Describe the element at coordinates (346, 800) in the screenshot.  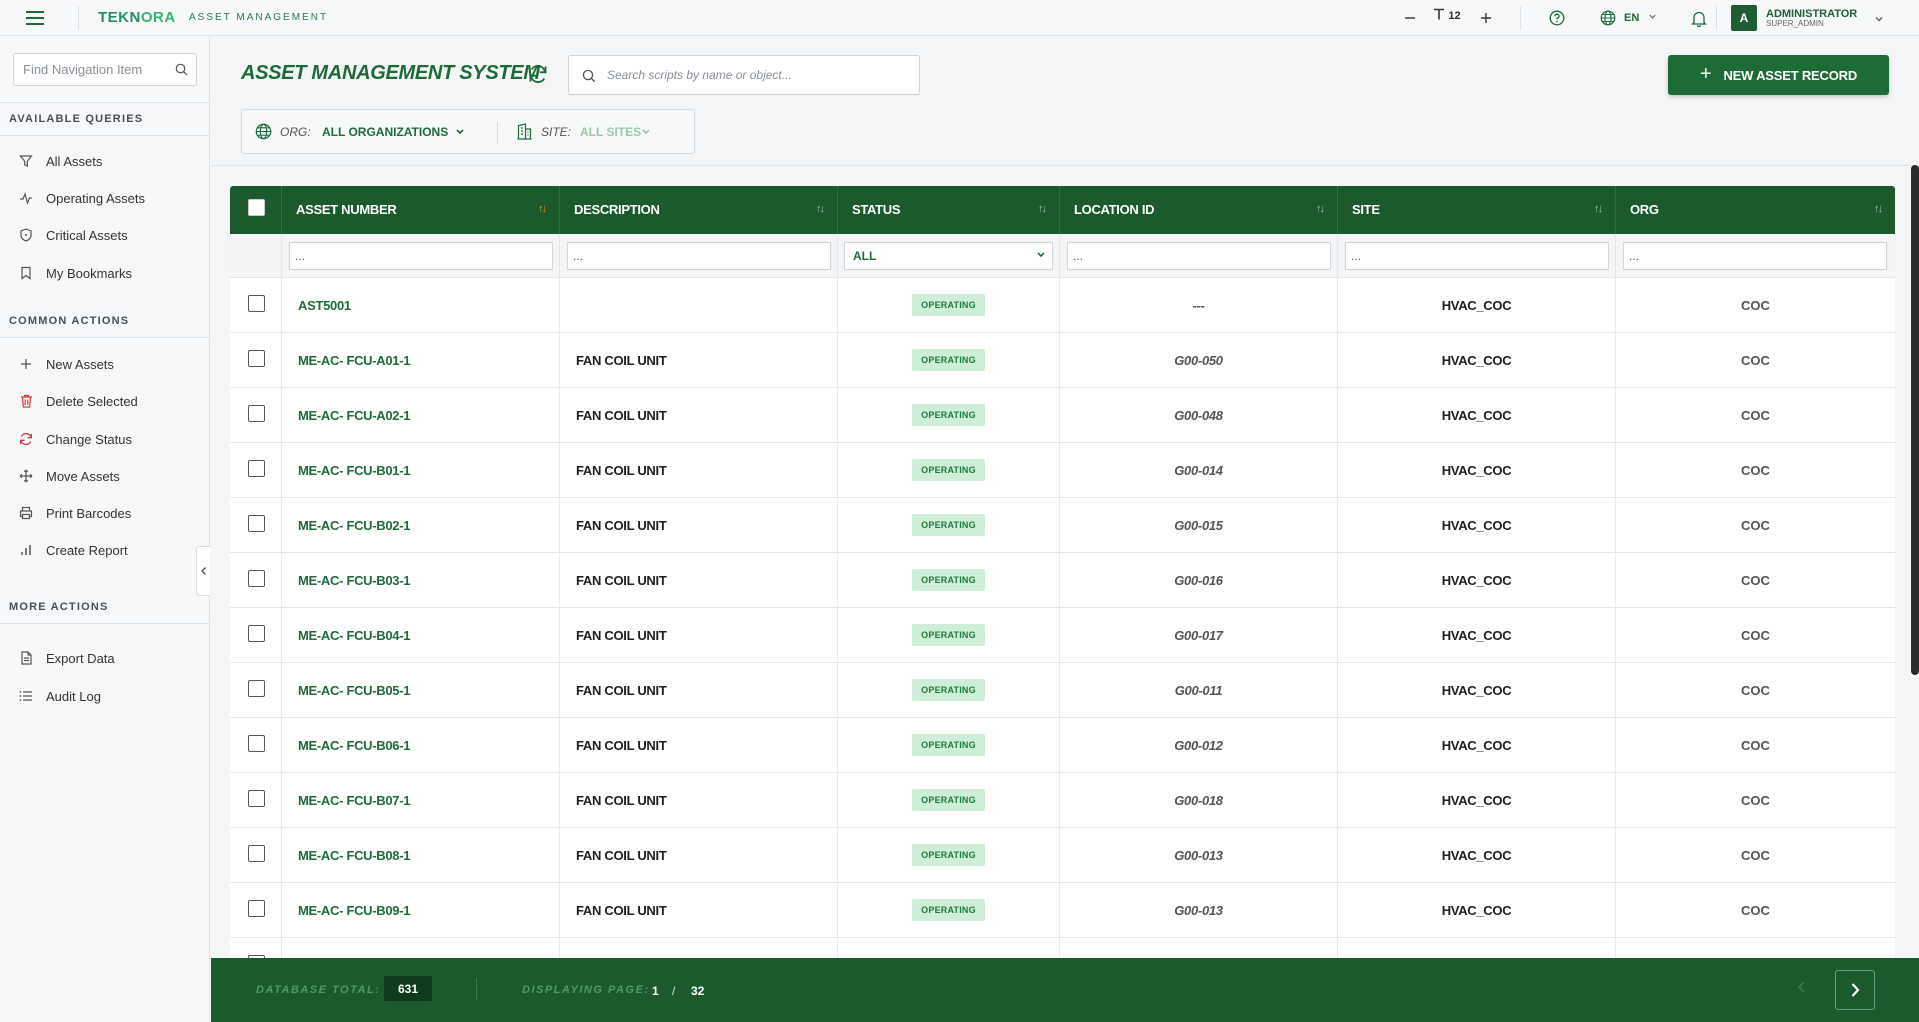
I see `asset-number-link: ME-AC- FCU-B07-1` at that location.